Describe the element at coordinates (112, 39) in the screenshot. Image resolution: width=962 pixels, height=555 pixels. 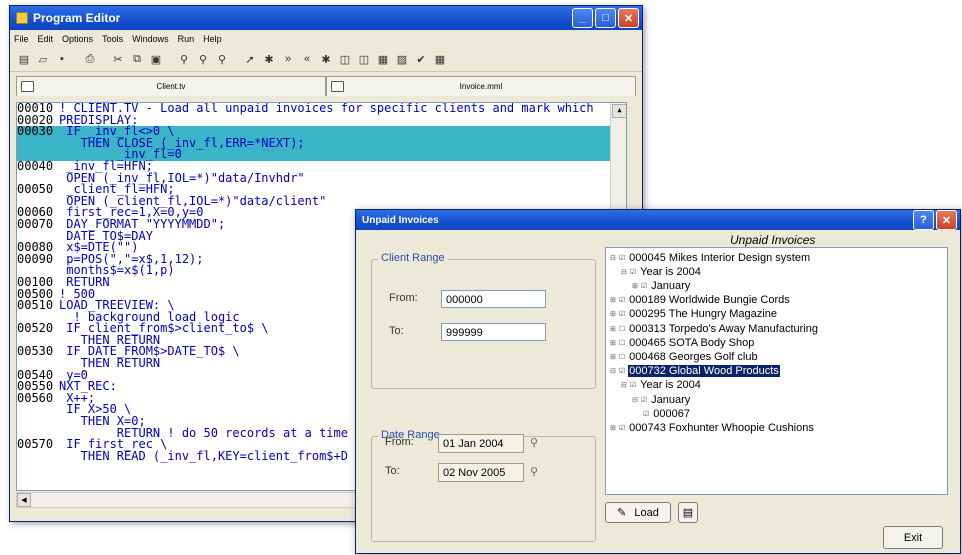
I see `menu-tools: Tools` at that location.